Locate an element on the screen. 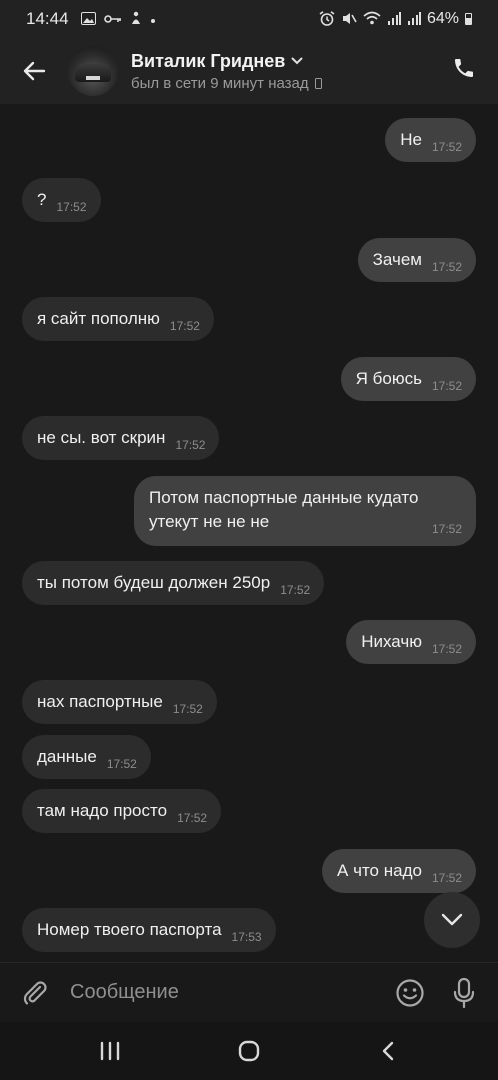 This screenshot has height=1080, width=498. message-outgoing: Зачем 17:52 is located at coordinates (416, 260).